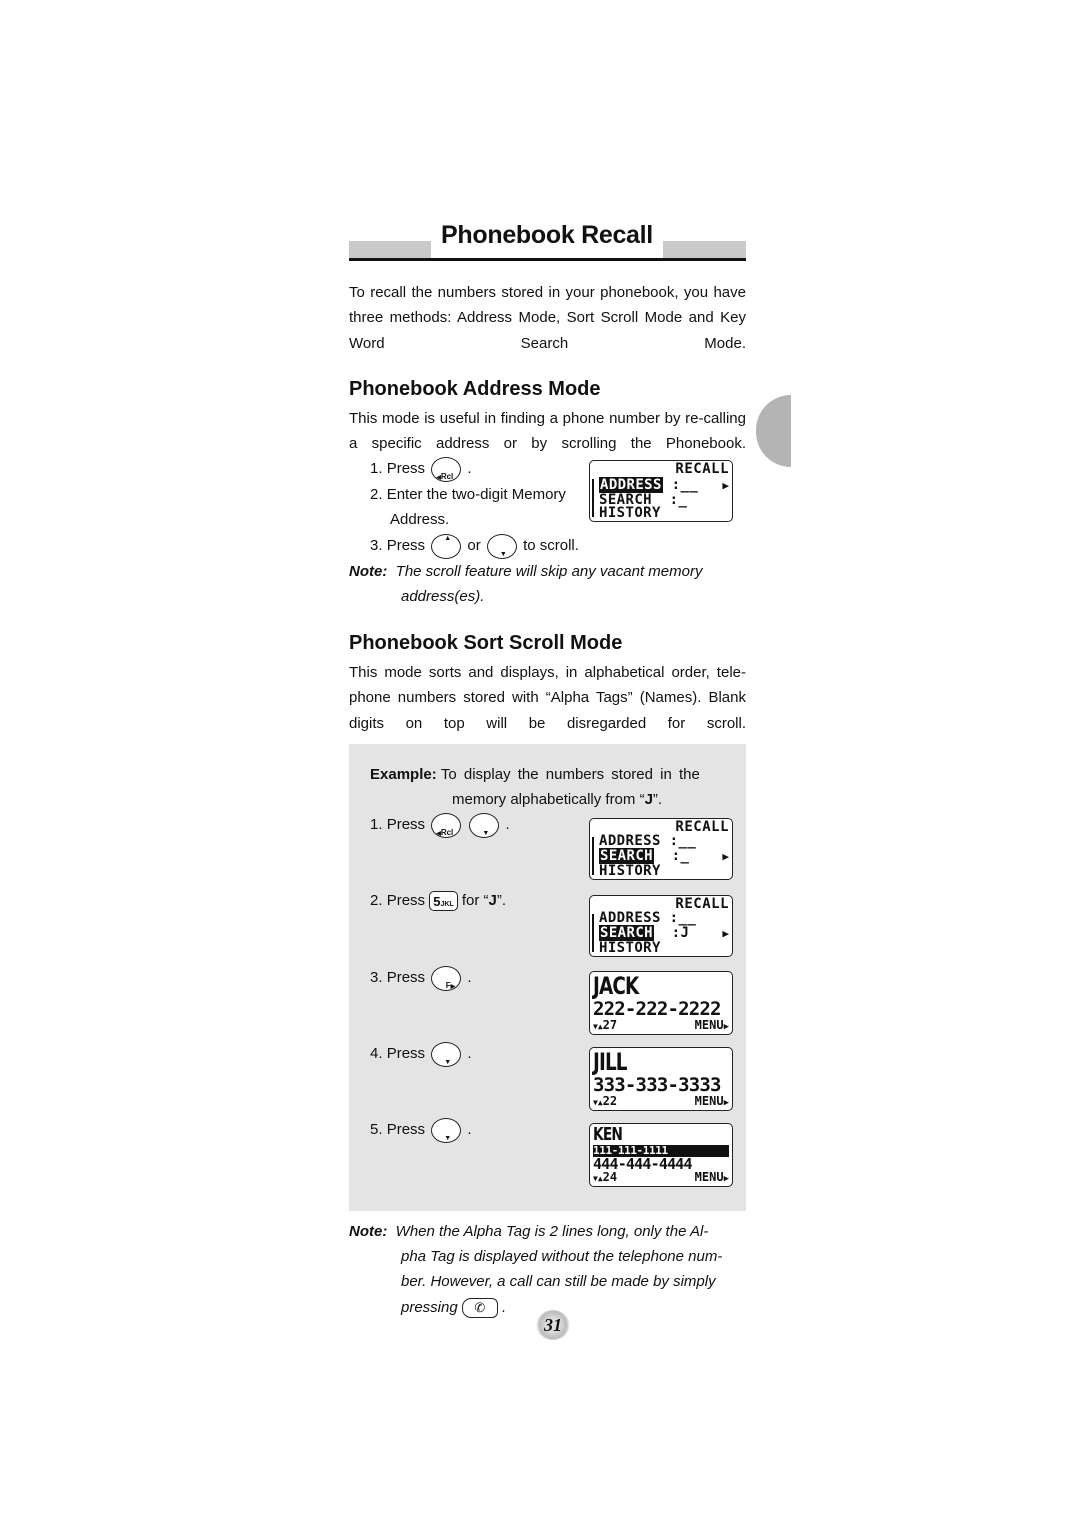  What do you see at coordinates (474, 546) in the screenshot?
I see `address-step-3: 3. Press ▲ or ▼ to scroll.` at bounding box center [474, 546].